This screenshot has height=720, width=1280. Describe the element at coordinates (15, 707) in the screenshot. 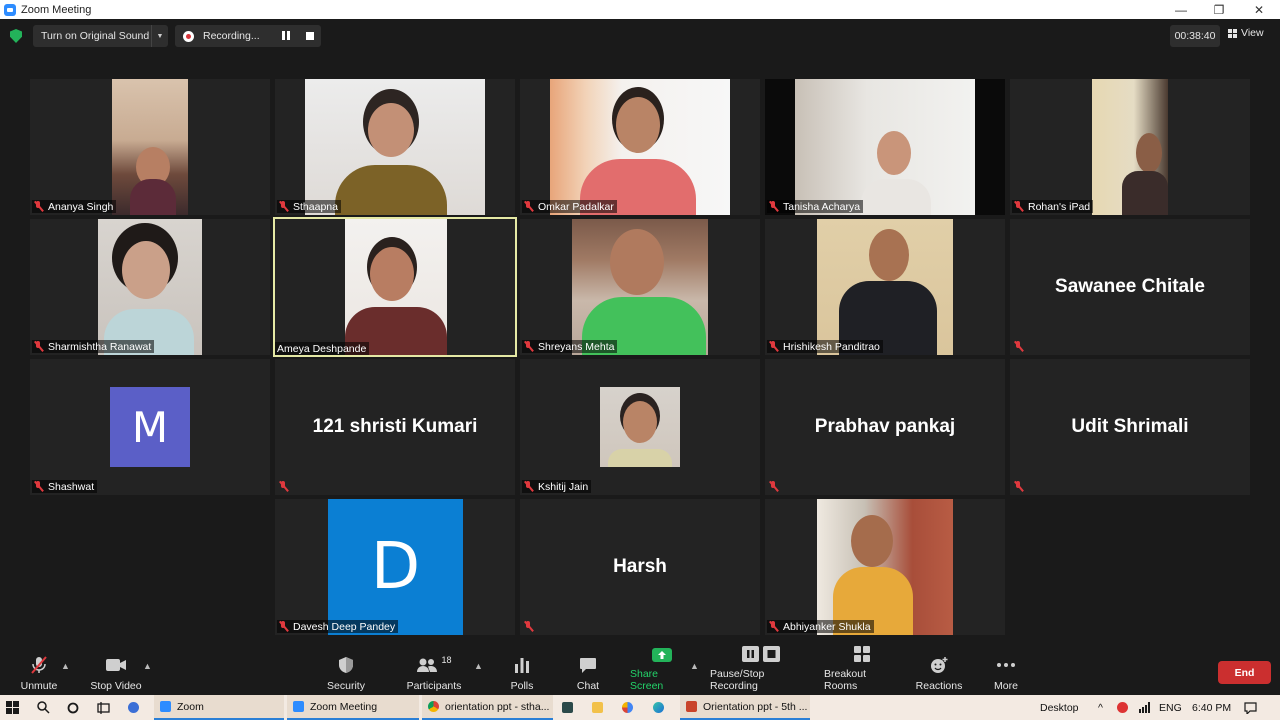

I see `windows-start-icon` at that location.